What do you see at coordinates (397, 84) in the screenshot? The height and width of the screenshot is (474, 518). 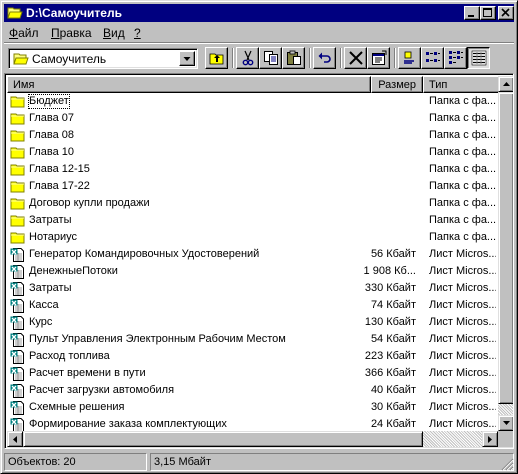 I see `column-size-header: Размер` at bounding box center [397, 84].